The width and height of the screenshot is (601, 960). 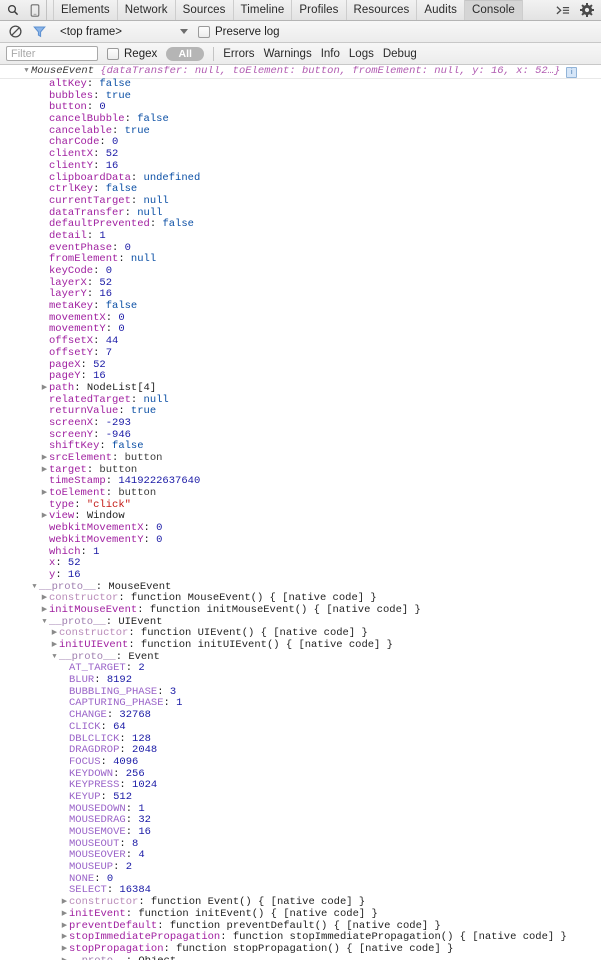 I want to click on property-row: ▶detail: 1, so click(x=300, y=236).